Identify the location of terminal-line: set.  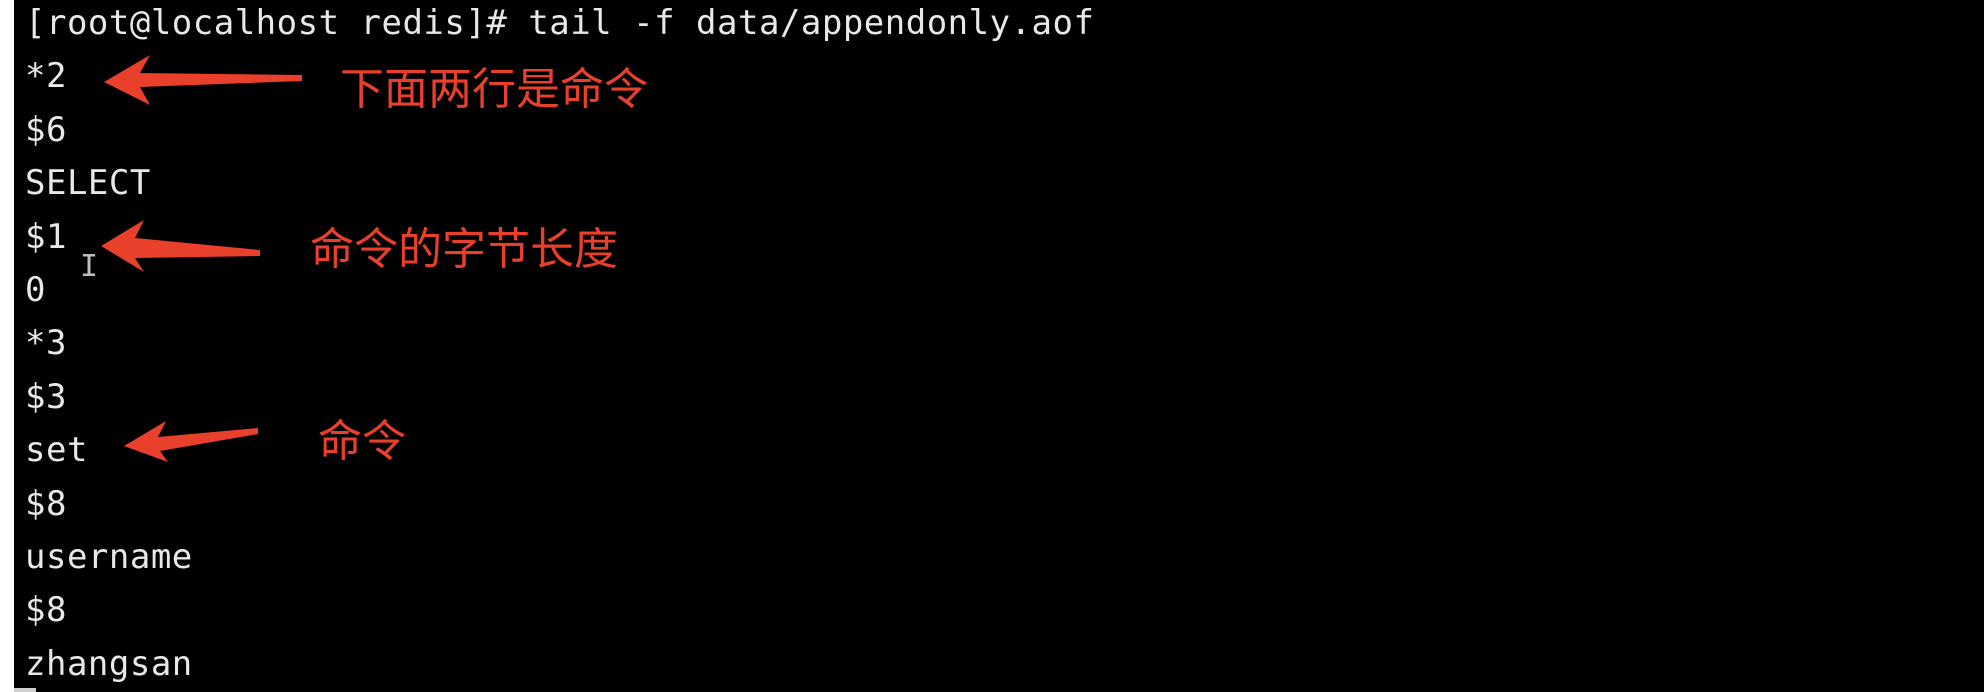
(56, 450).